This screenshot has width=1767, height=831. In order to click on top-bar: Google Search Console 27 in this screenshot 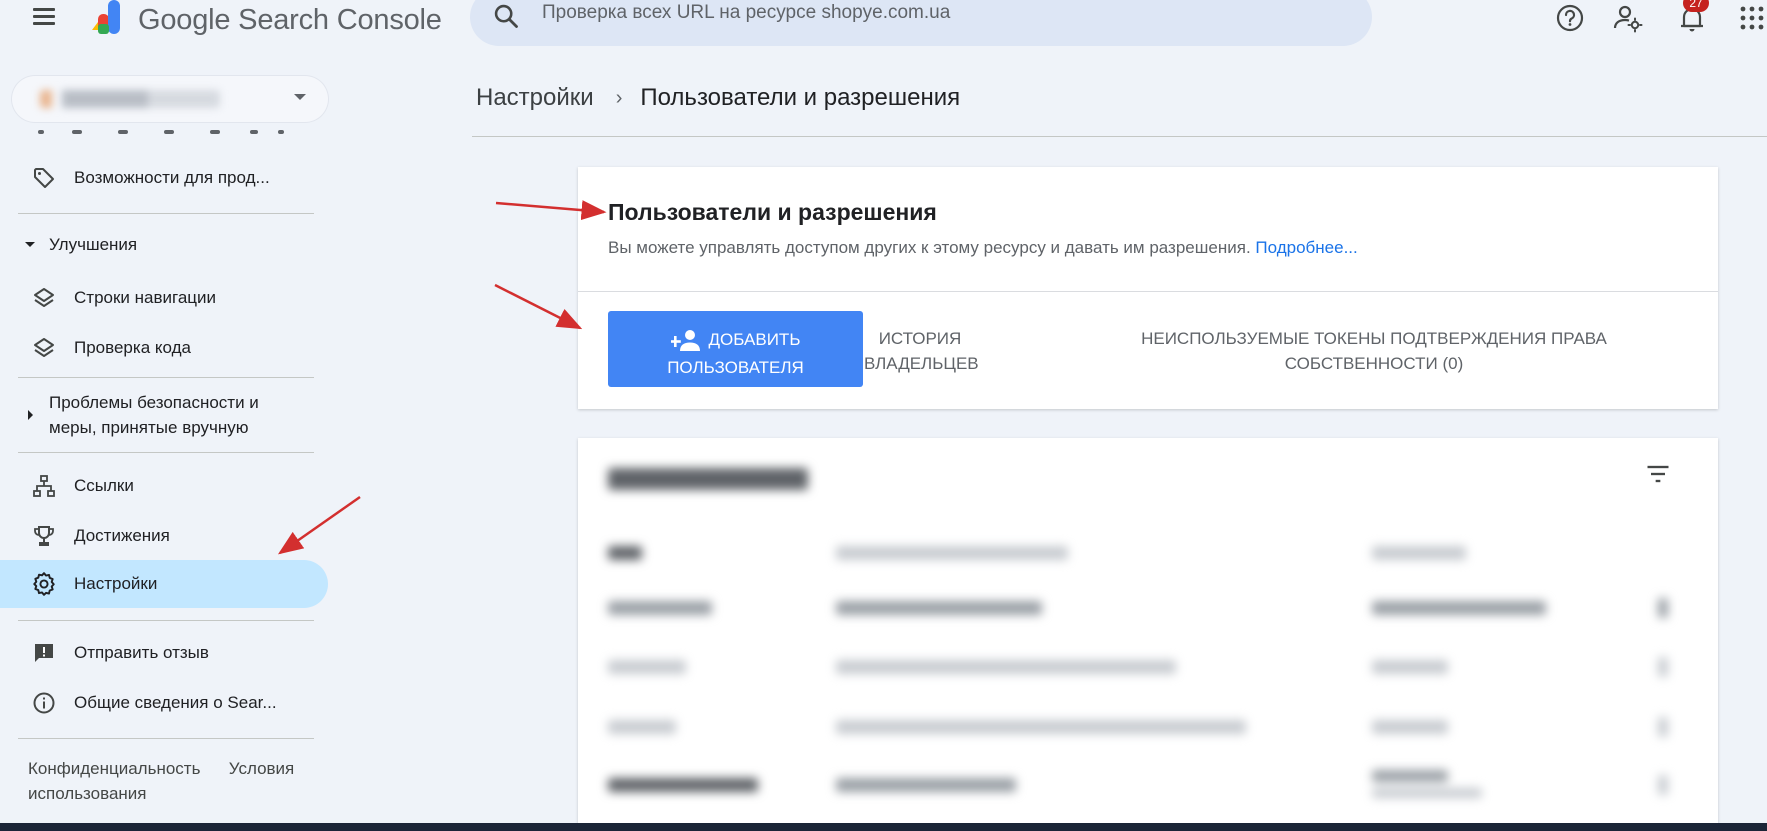, I will do `click(883, 28)`.